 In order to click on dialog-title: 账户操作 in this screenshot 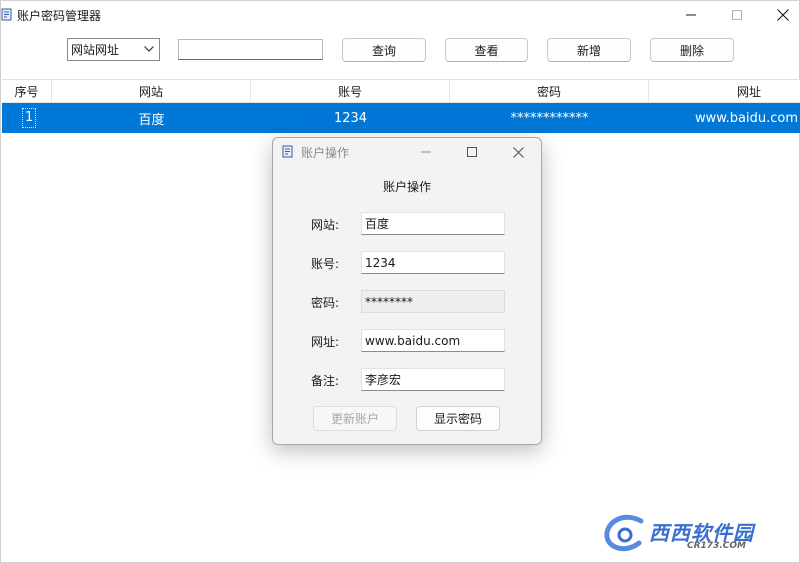, I will do `click(325, 153)`.